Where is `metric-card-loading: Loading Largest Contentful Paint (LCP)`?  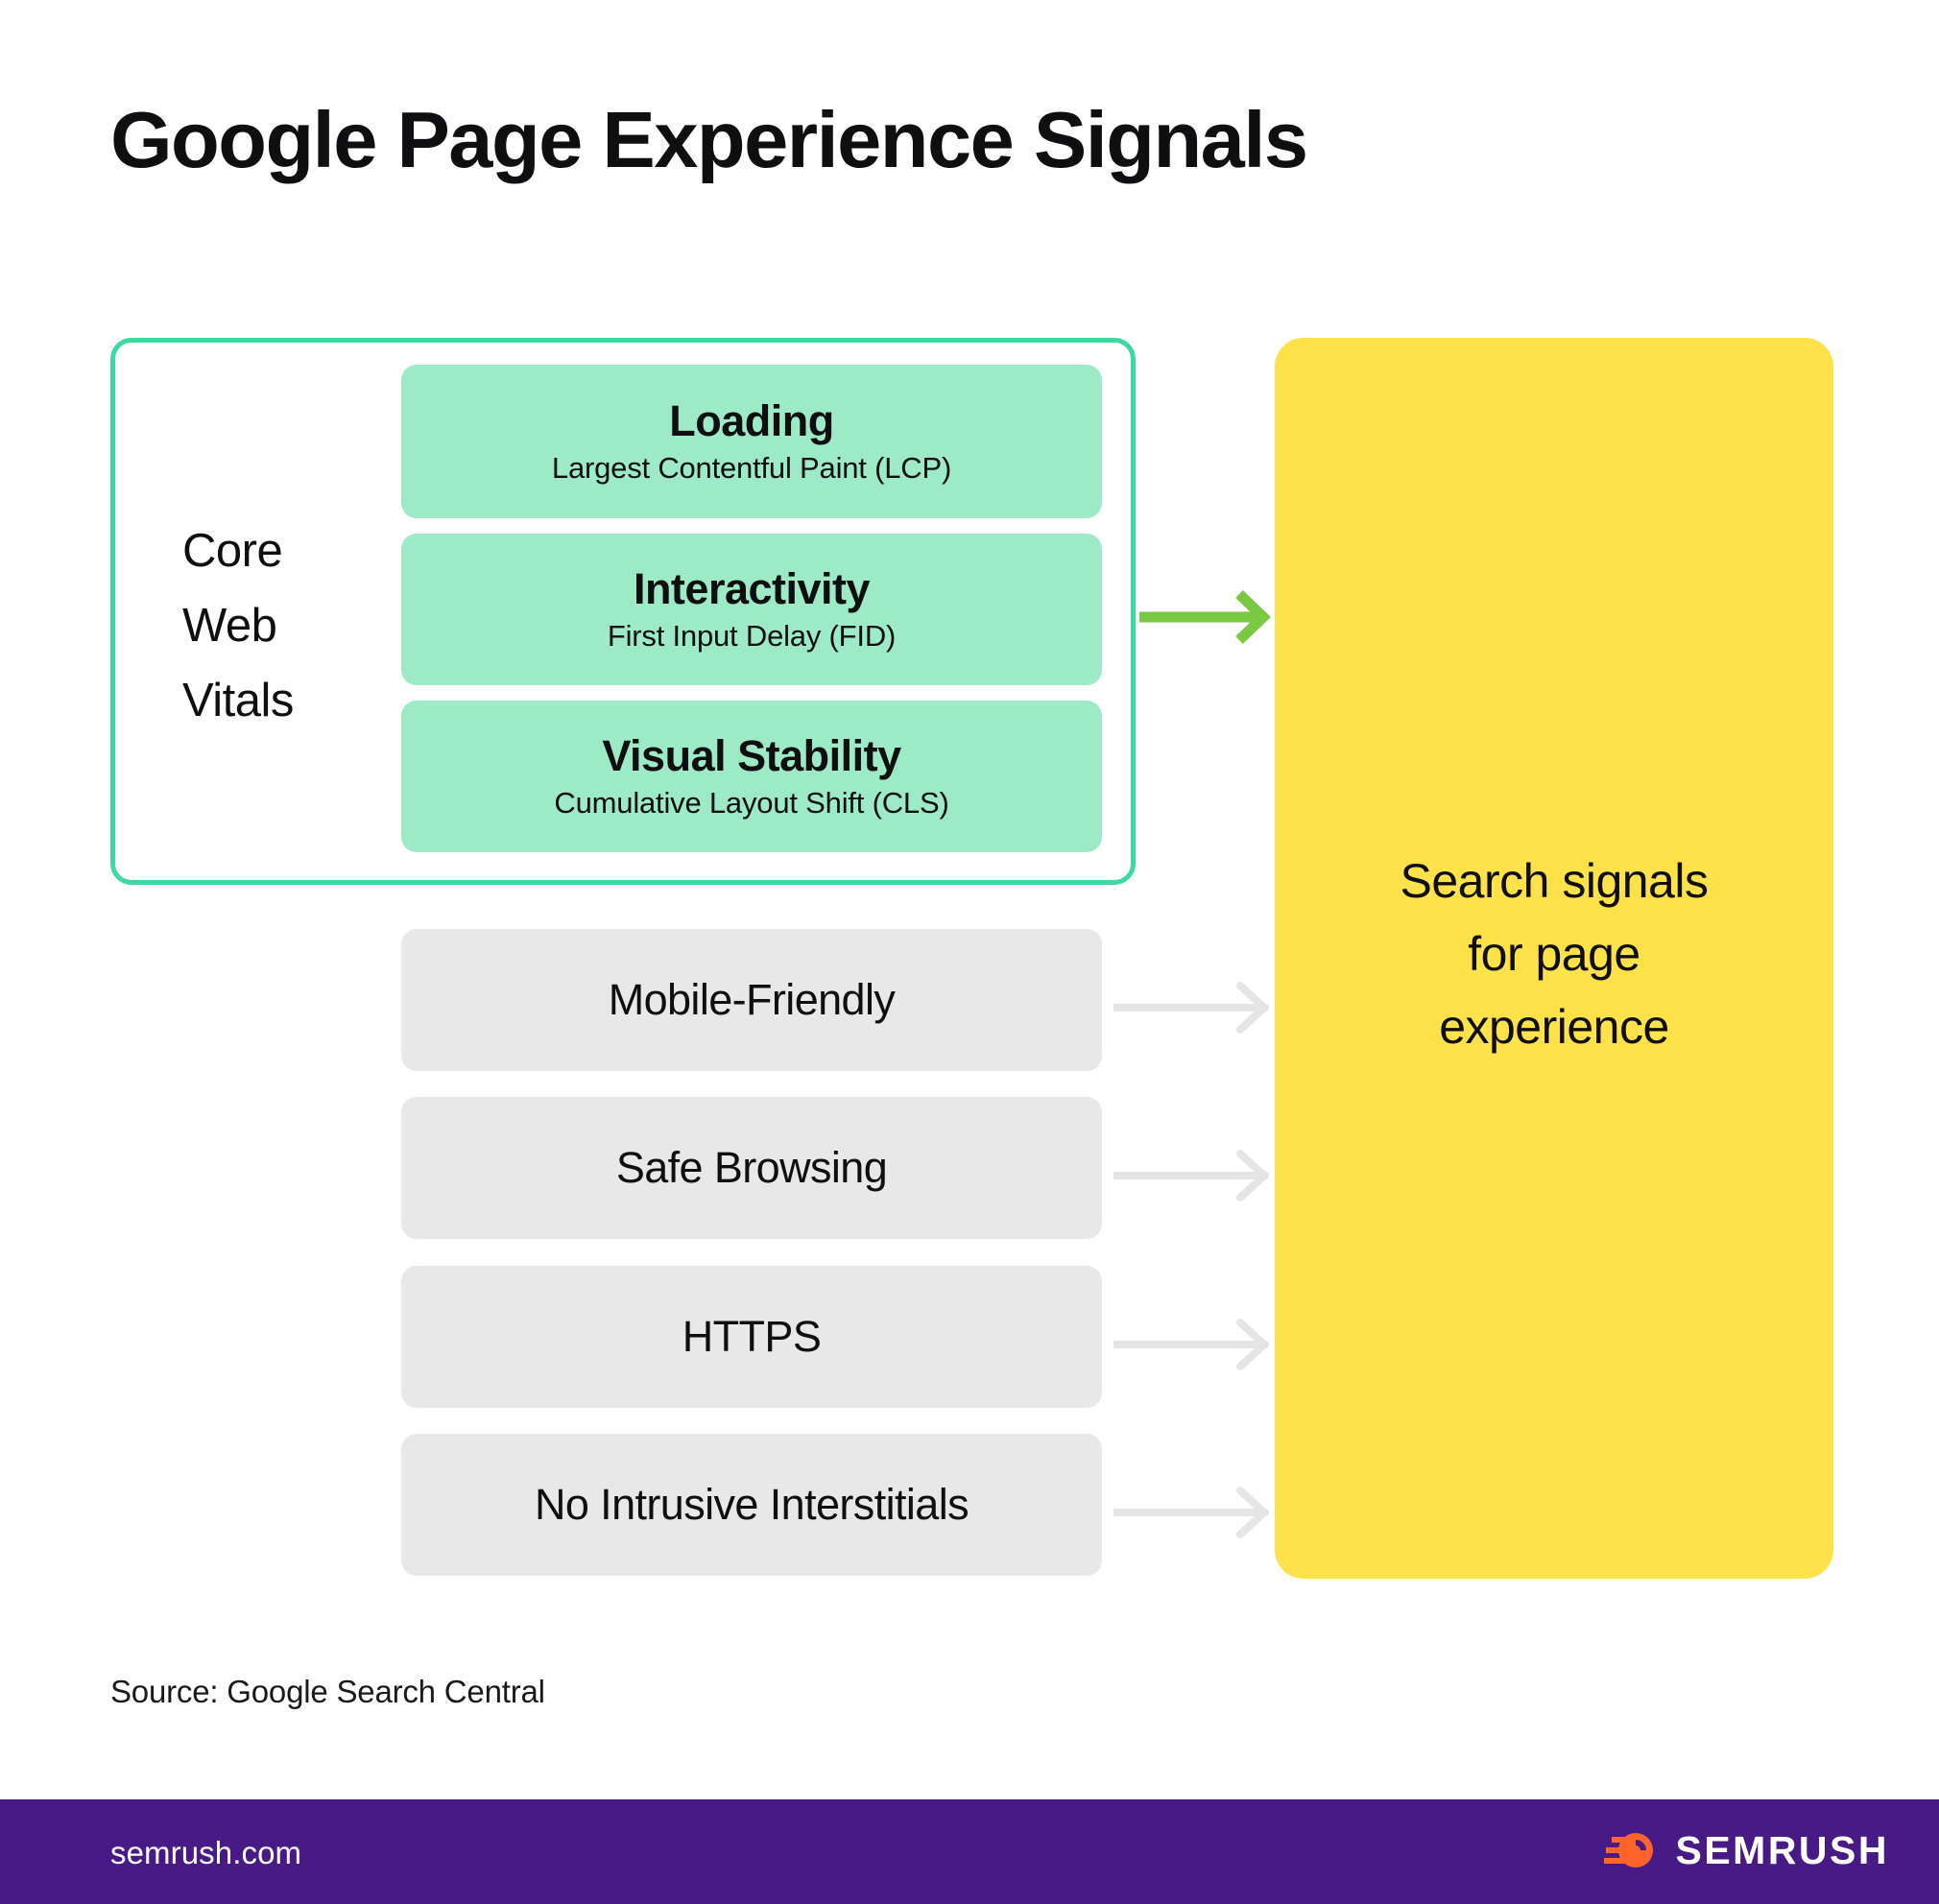 metric-card-loading: Loading Largest Contentful Paint (LCP) is located at coordinates (751, 442).